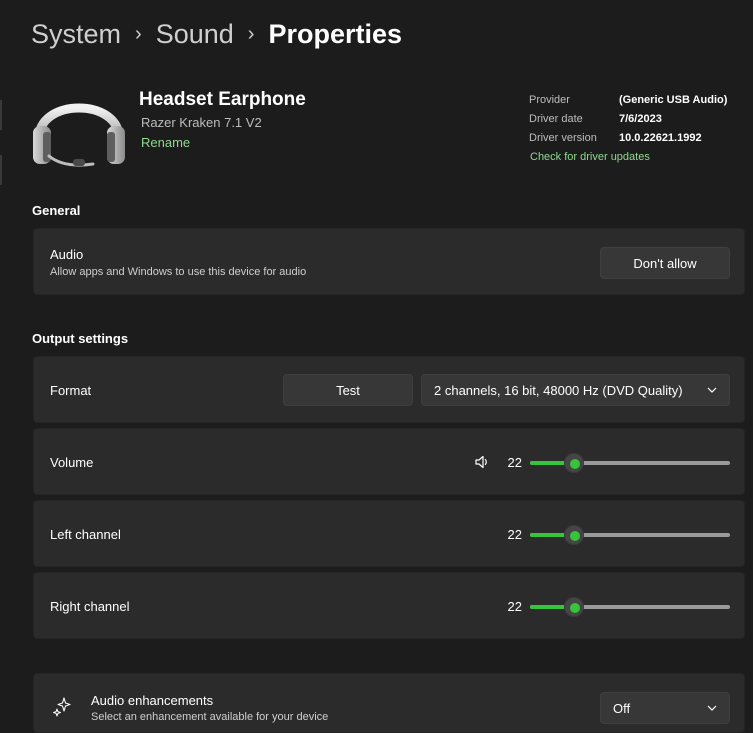  Describe the element at coordinates (590, 157) in the screenshot. I see `check-driver-updates-link: Check for driver updates` at that location.